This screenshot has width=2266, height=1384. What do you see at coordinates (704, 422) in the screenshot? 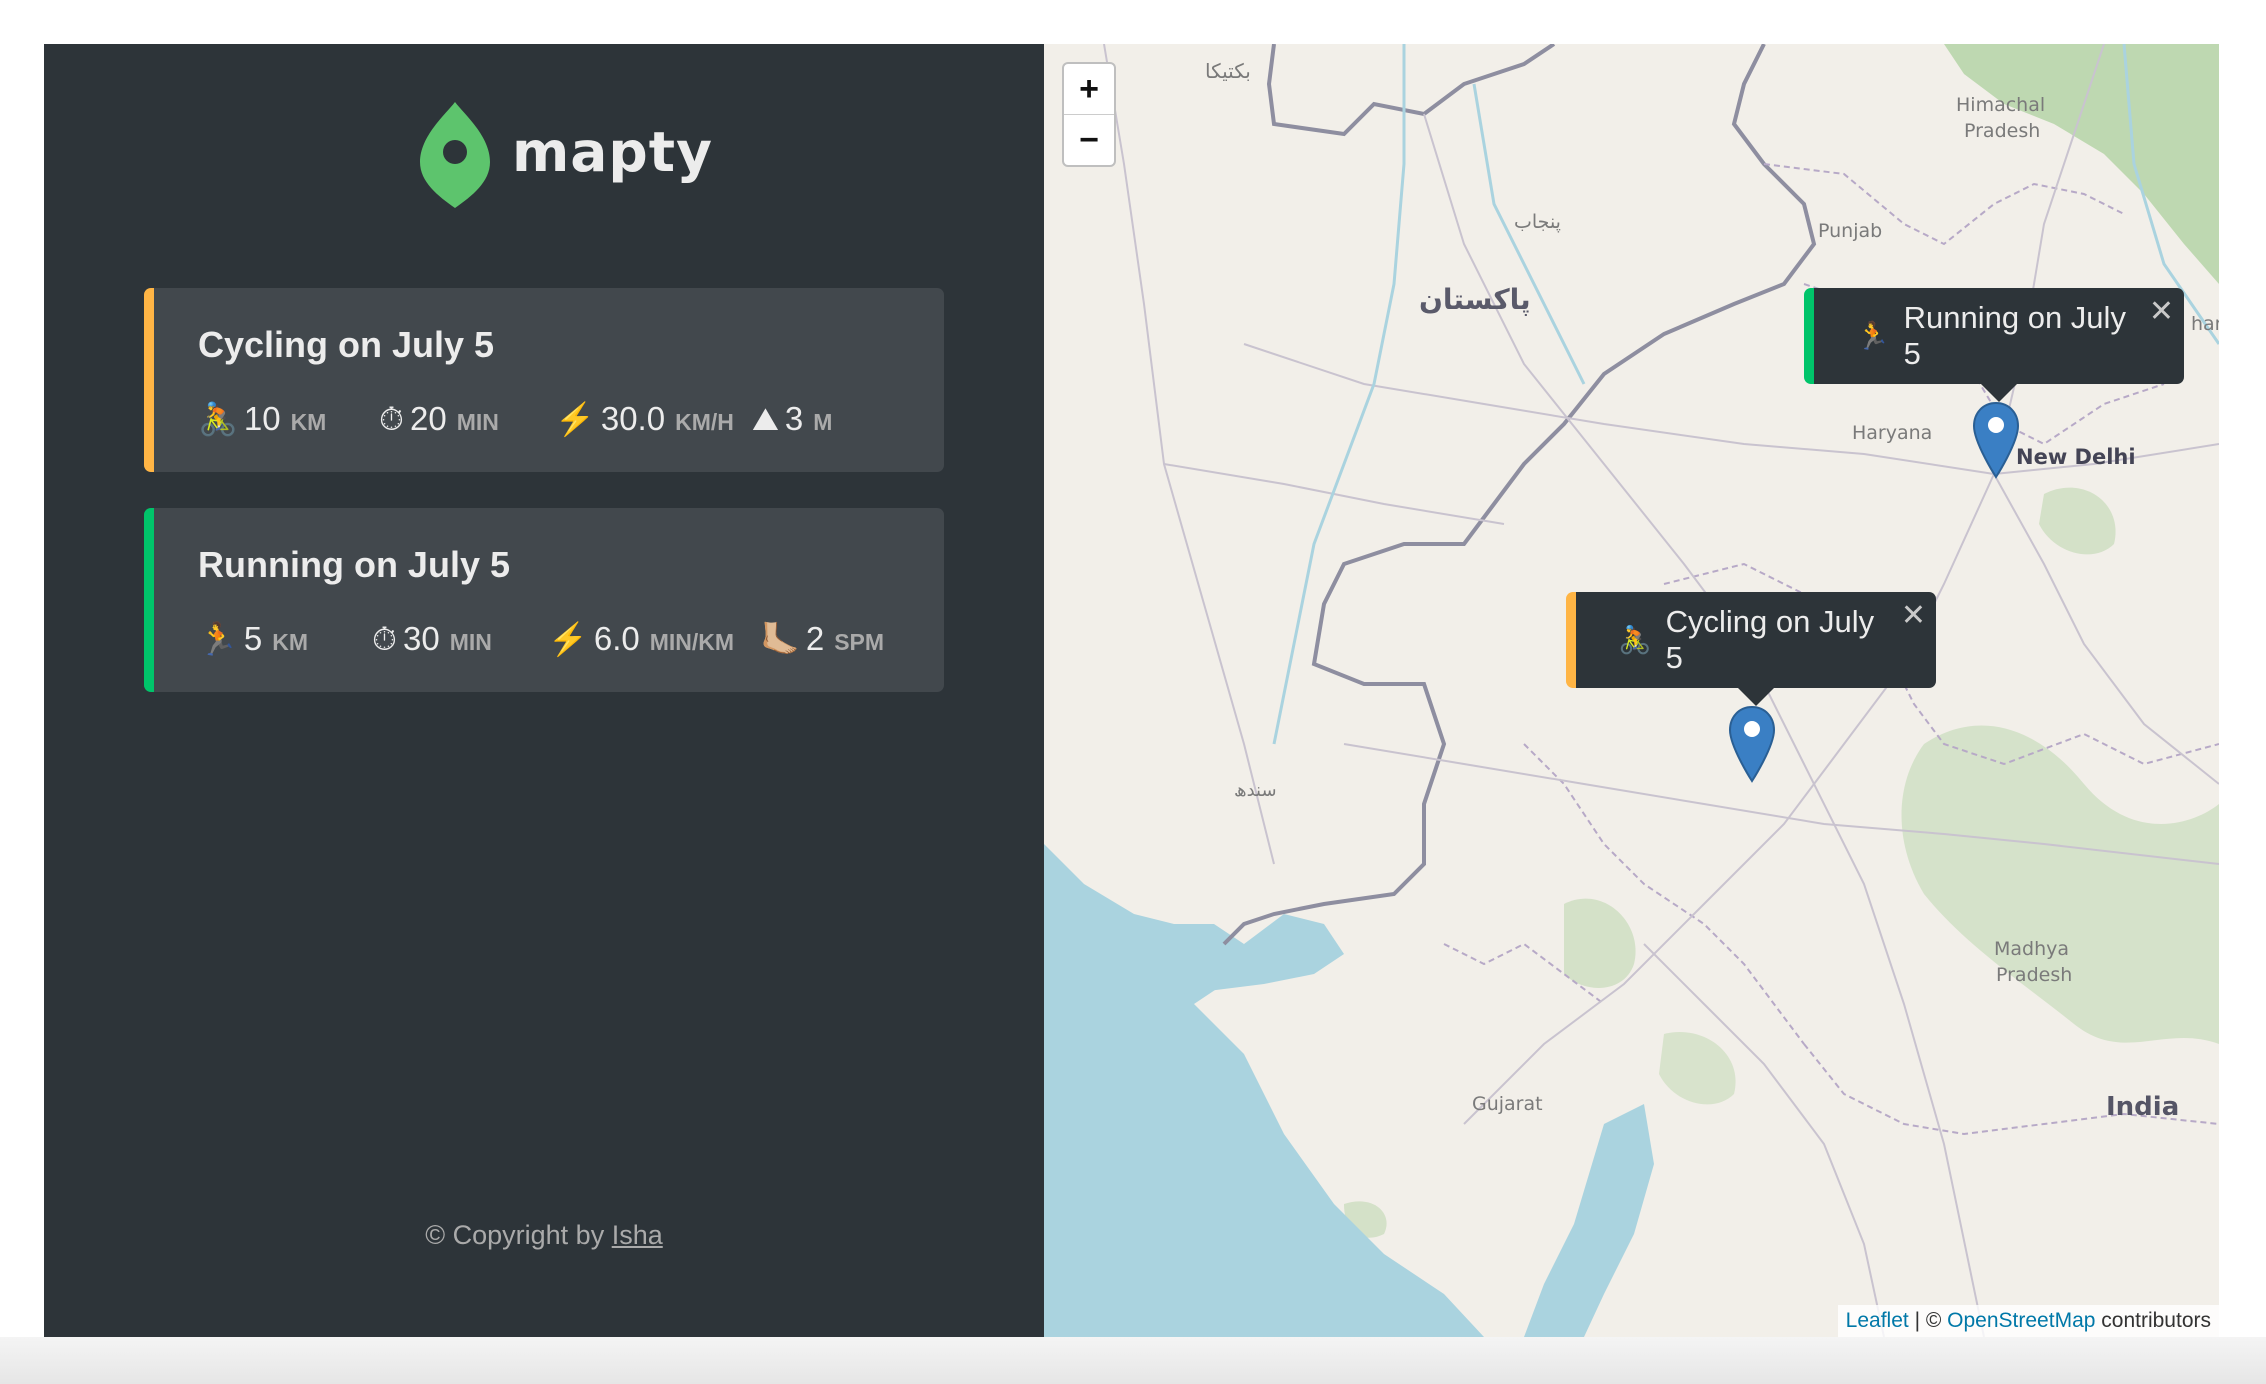
I see `speed-unit: KM/H` at bounding box center [704, 422].